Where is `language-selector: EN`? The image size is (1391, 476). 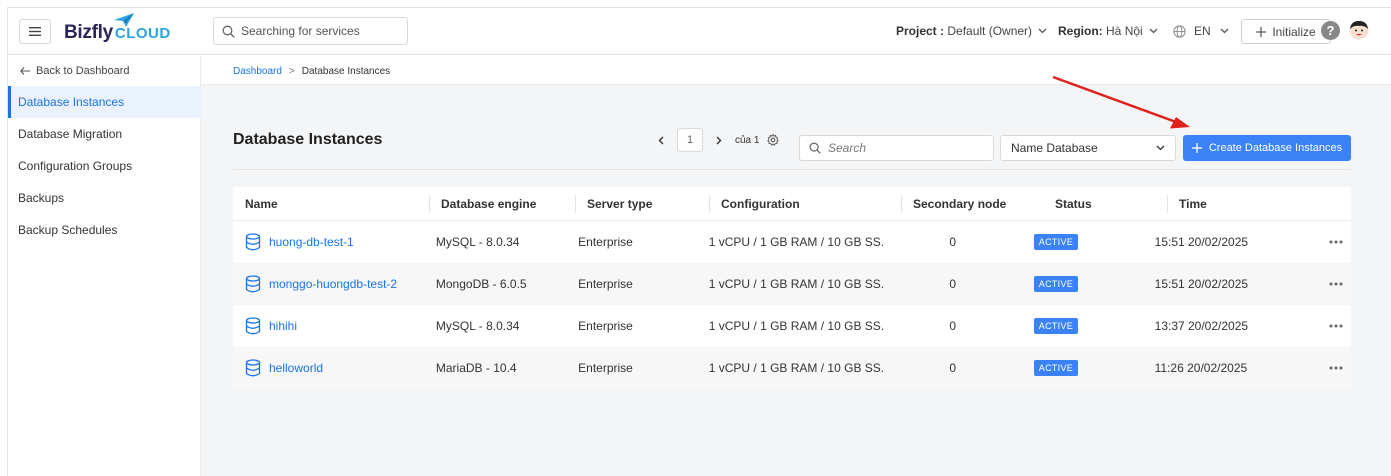 language-selector: EN is located at coordinates (1201, 31).